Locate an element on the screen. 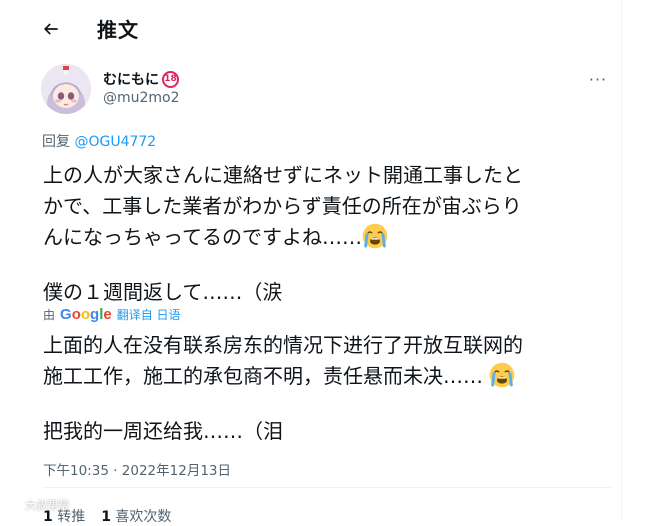 The width and height of the screenshot is (653, 526). reply-prefix: 回复 is located at coordinates (58, 142).